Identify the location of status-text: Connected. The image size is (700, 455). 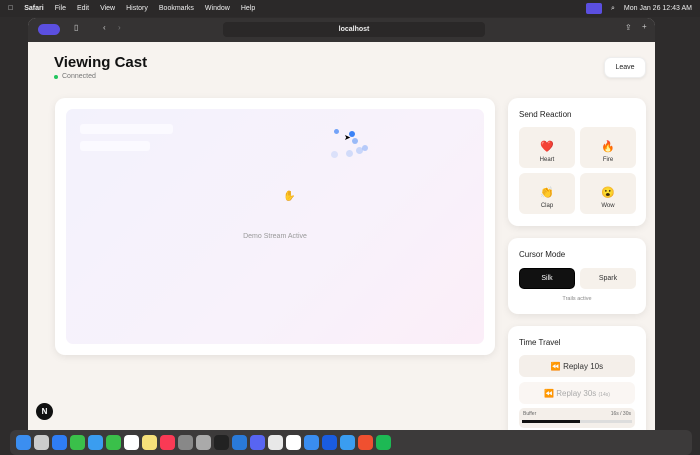
(79, 76).